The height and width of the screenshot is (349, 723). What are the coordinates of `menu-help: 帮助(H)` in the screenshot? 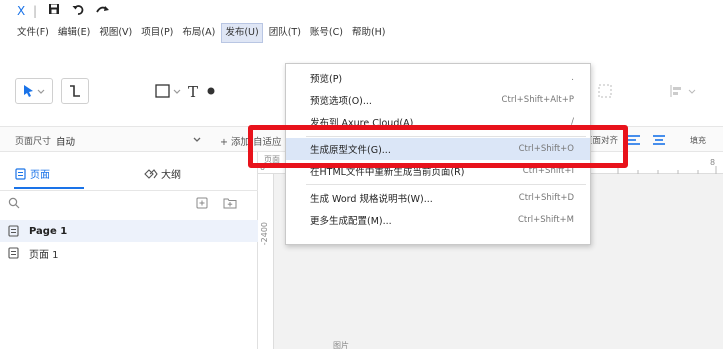 It's located at (369, 33).